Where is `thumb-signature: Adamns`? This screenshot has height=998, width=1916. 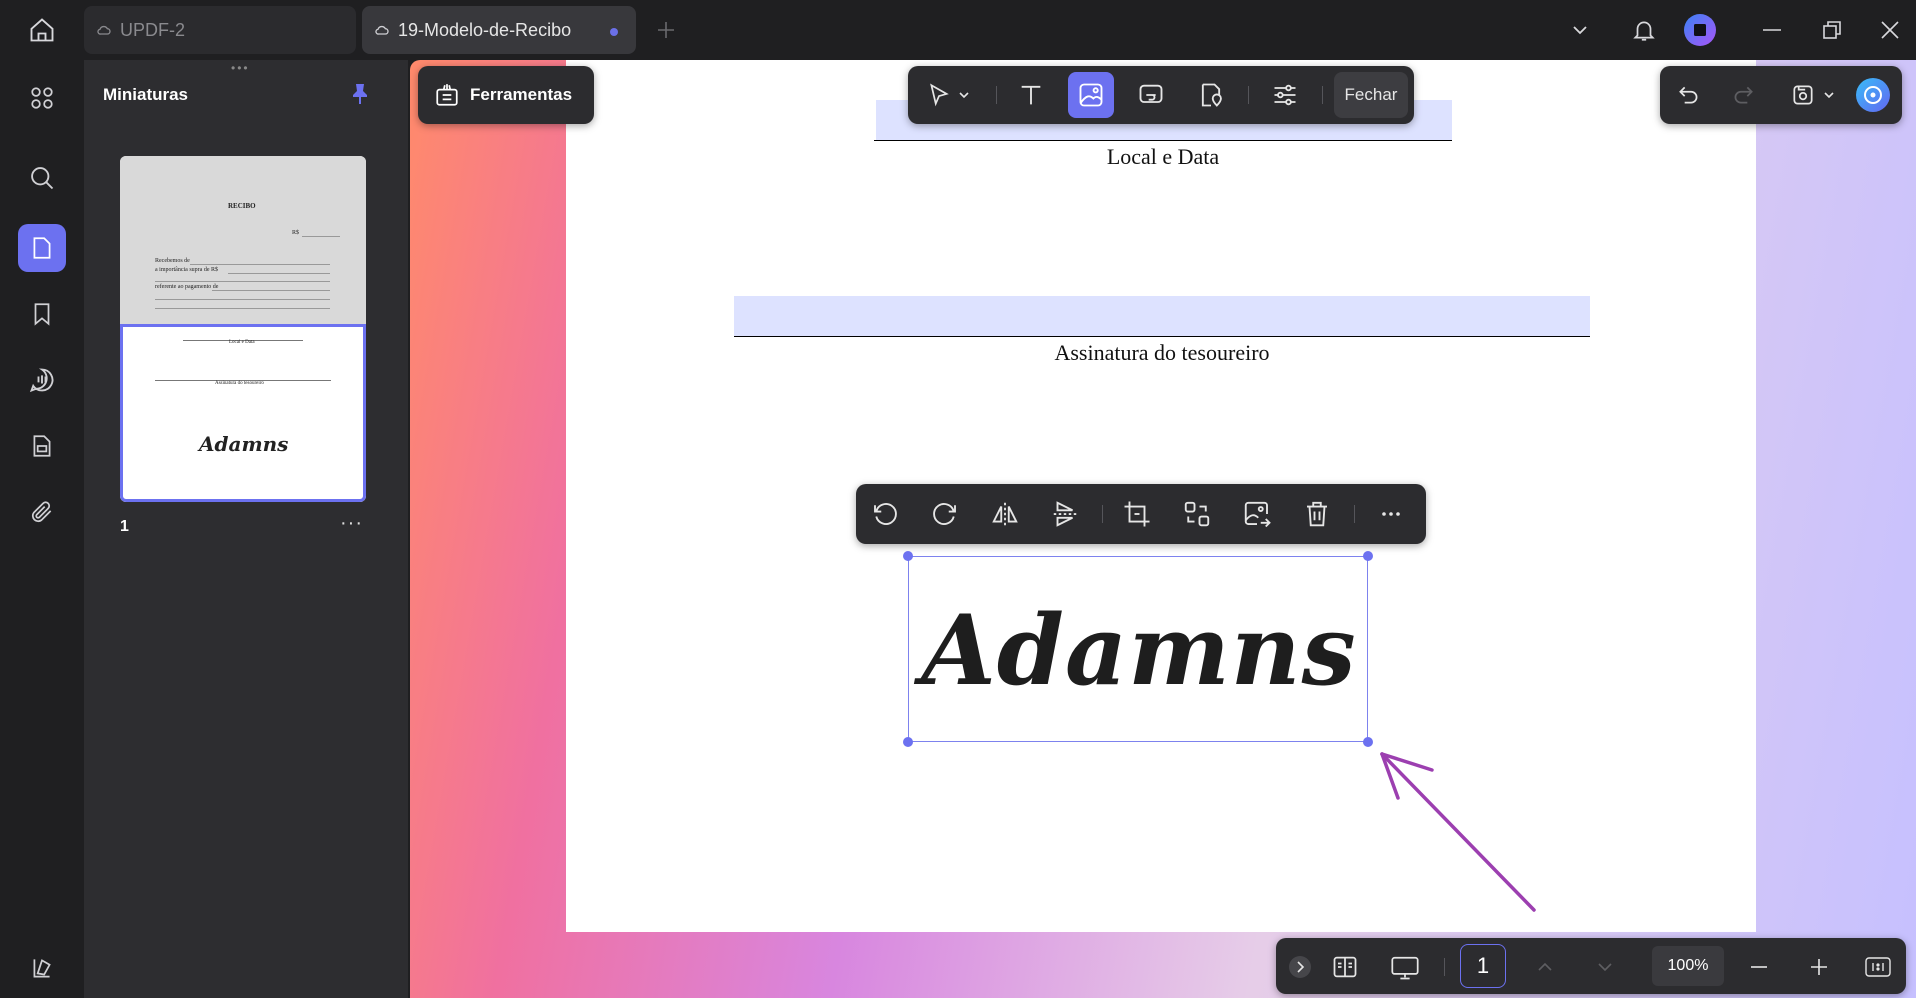 thumb-signature: Adamns is located at coordinates (244, 444).